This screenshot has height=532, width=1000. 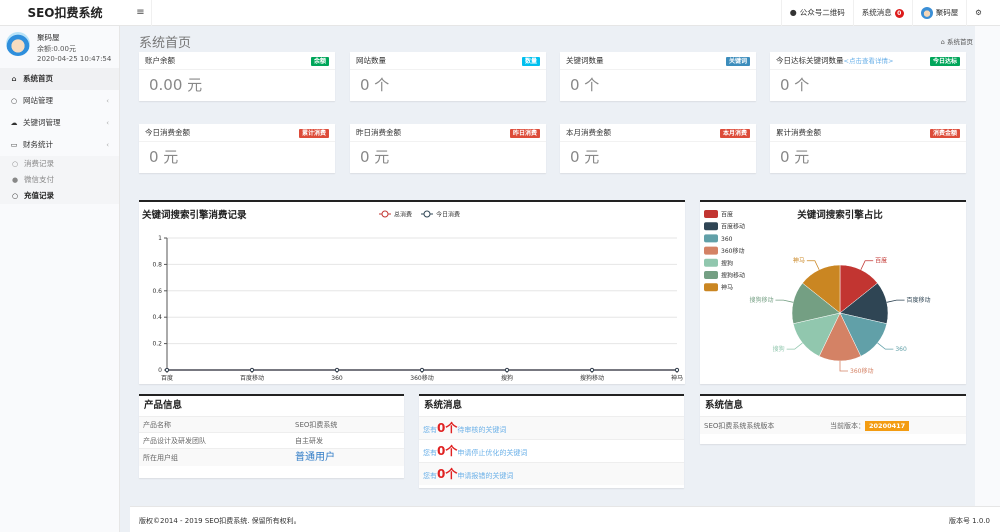 I want to click on message-count: 0个, so click(x=447, y=474).